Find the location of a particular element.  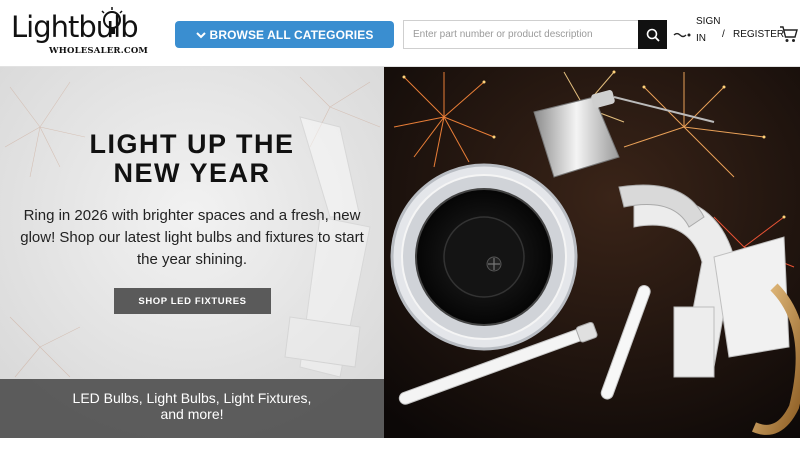

hero-title-line2: NEW YEAR is located at coordinates (192, 173).